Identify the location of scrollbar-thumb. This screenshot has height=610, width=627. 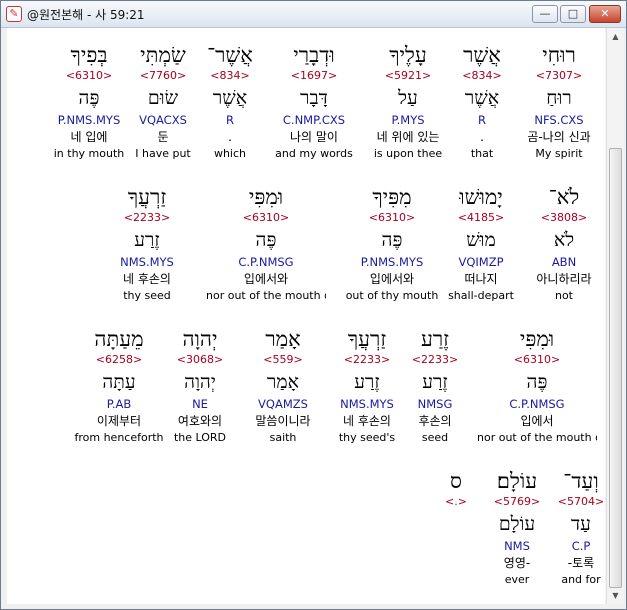
(615, 368).